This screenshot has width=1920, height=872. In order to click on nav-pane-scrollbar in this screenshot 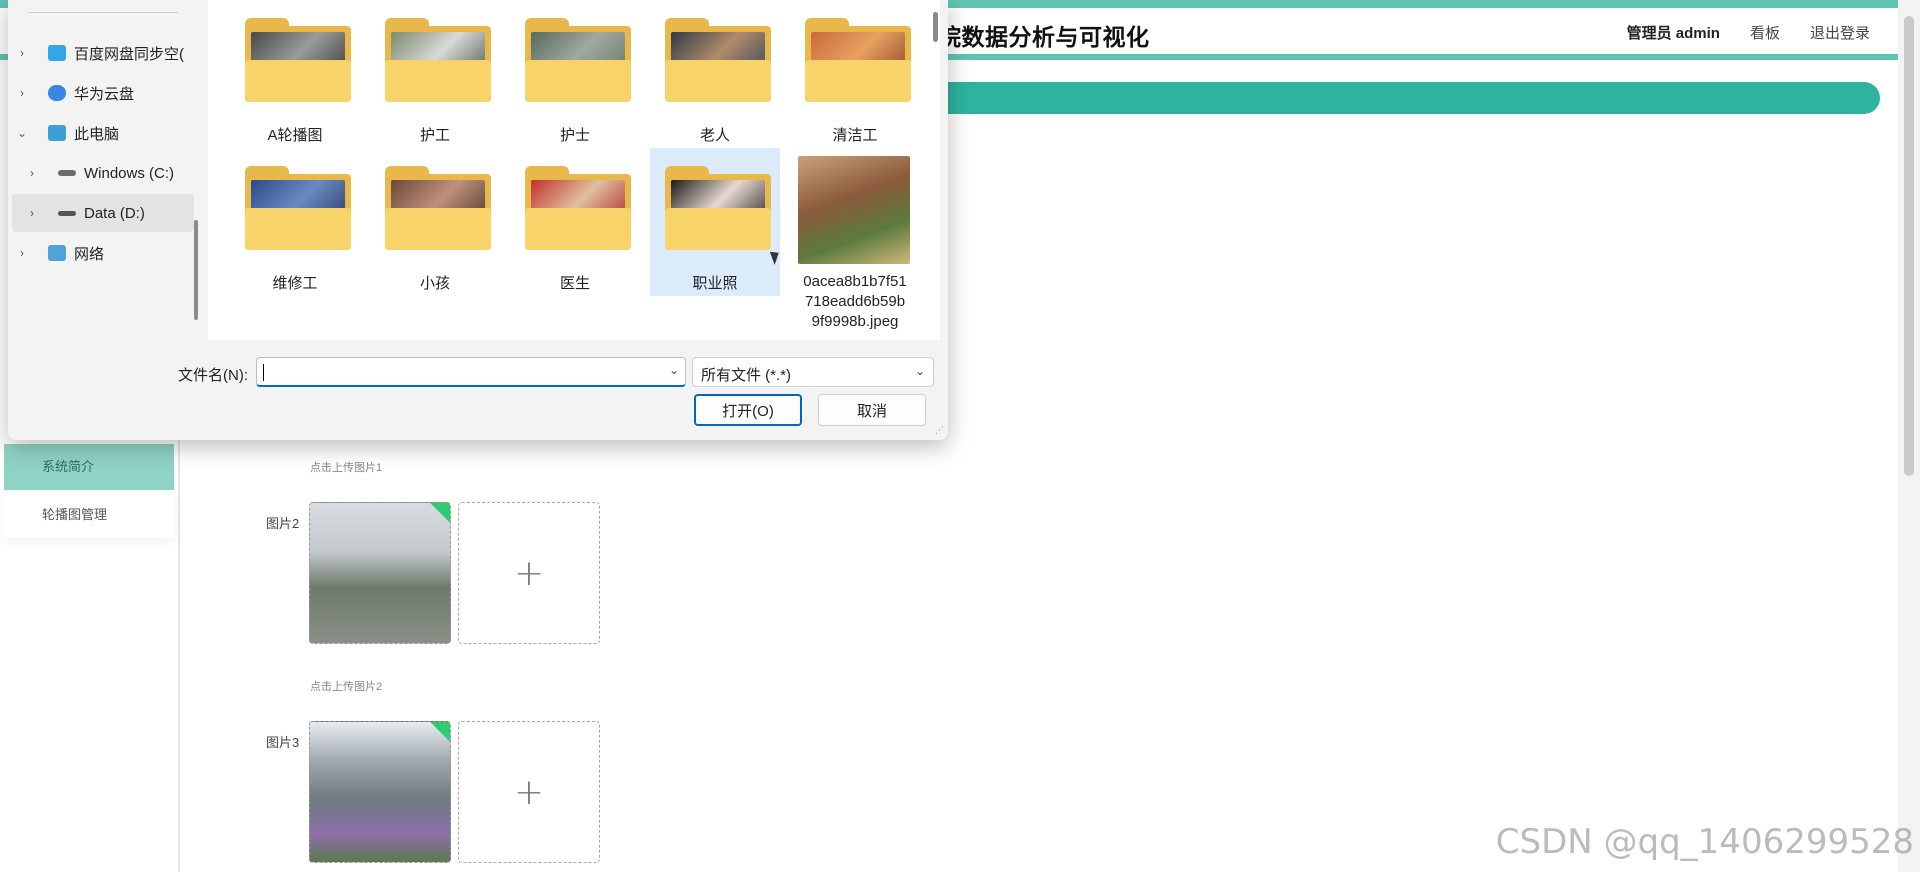, I will do `click(196, 270)`.